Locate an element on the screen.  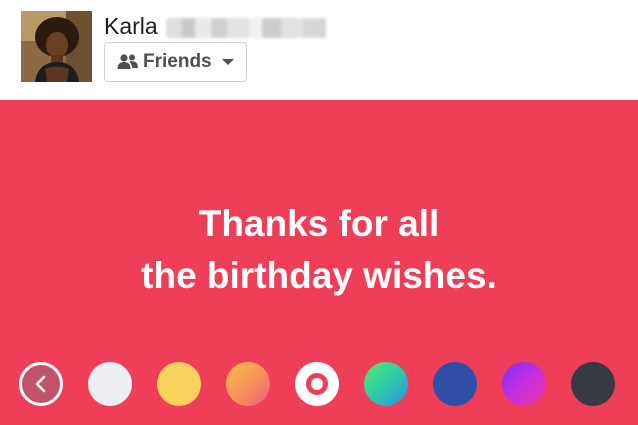
swatch-dark-blue is located at coordinates (455, 384).